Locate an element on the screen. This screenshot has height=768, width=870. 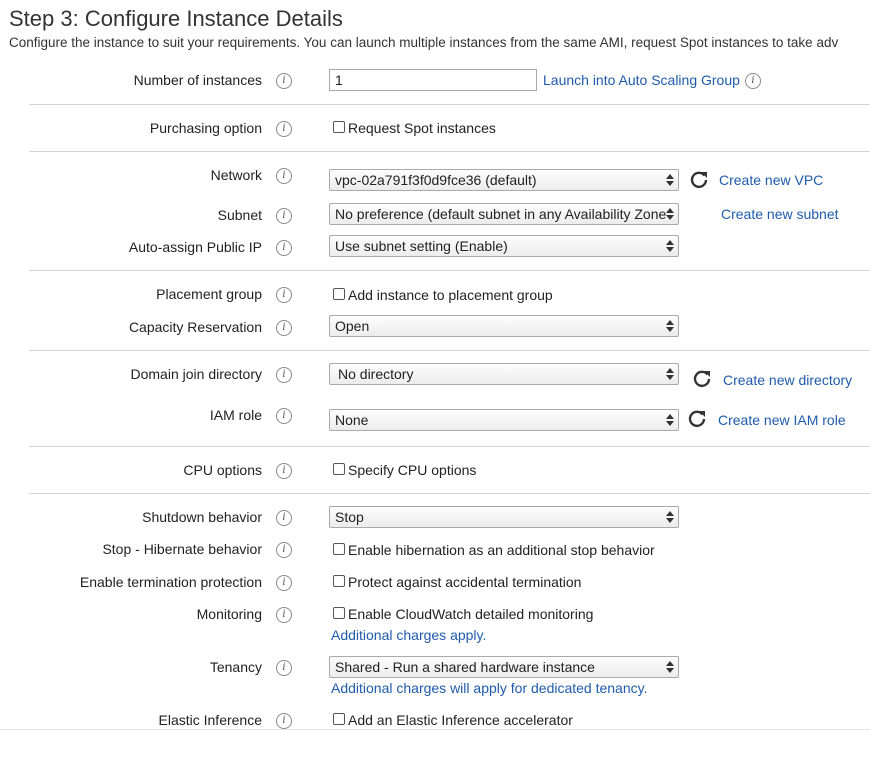
iam-role-select: None is located at coordinates (504, 420).